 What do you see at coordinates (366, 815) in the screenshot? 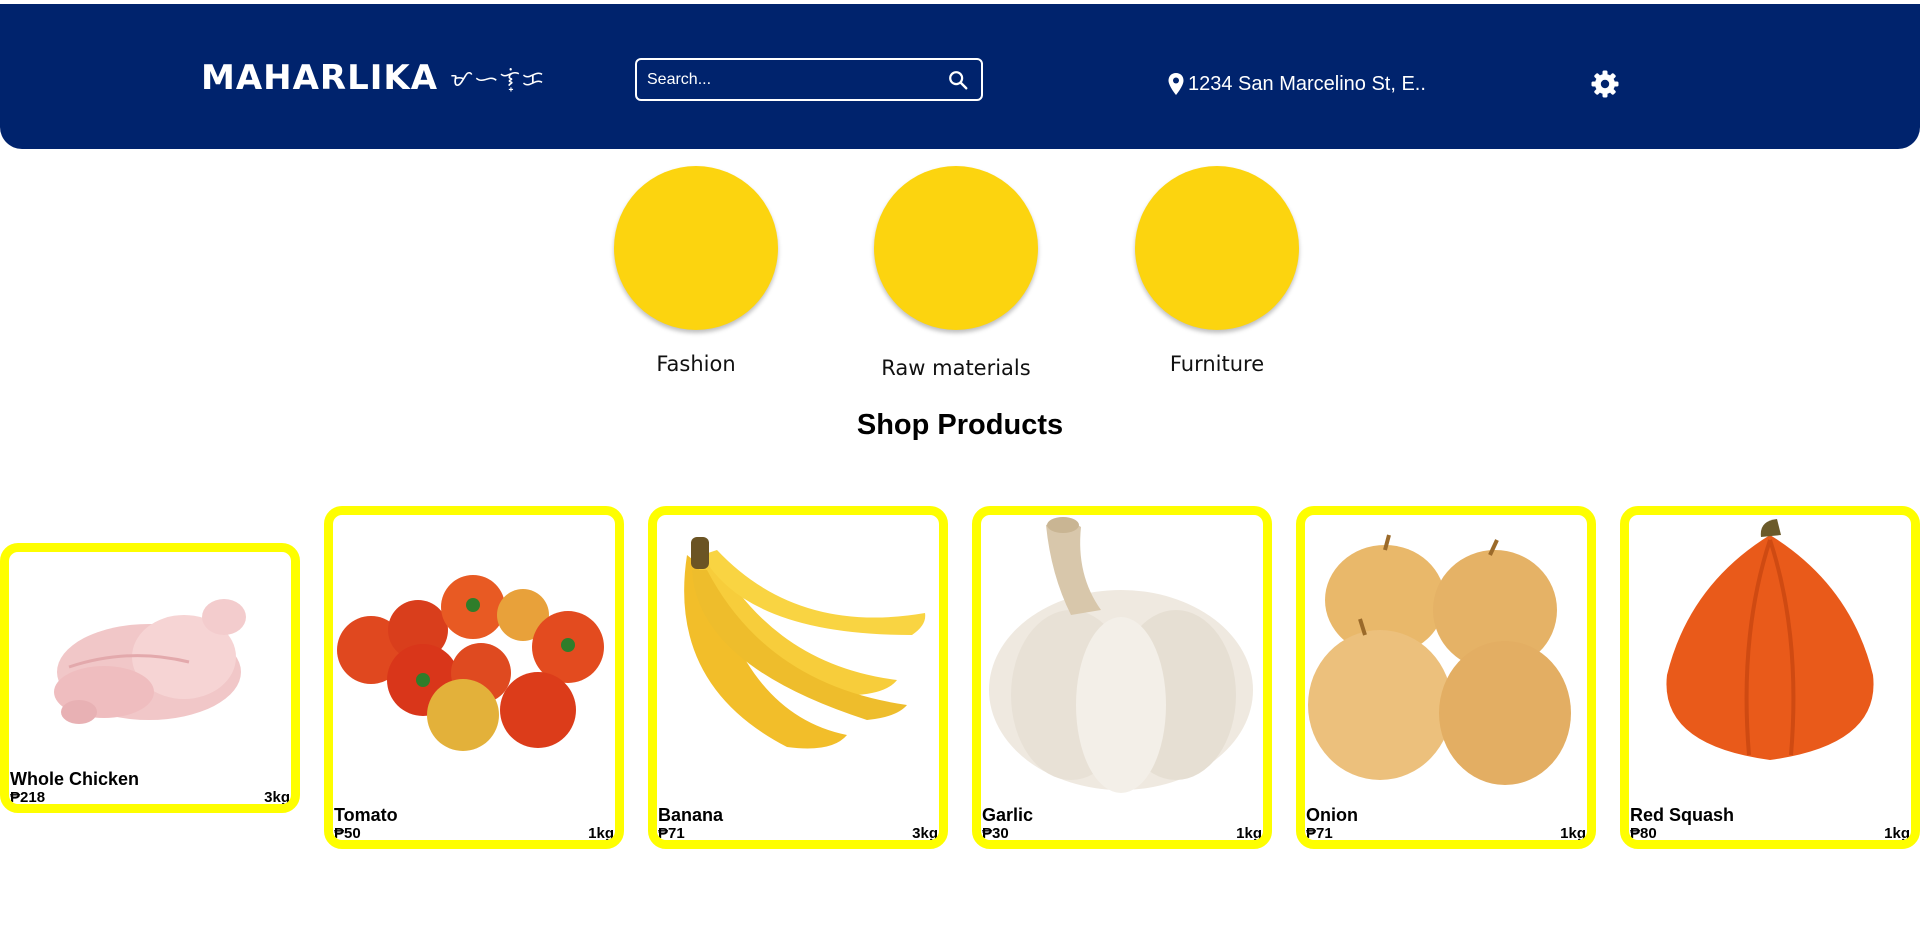
I see `product-name: Tomato` at bounding box center [366, 815].